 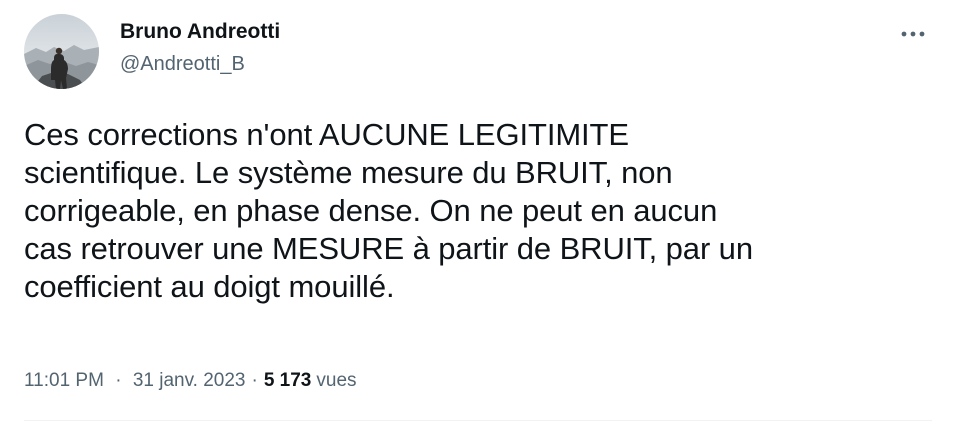 I want to click on tweet-metadata: 11:01 PM · 31 janv. 2023 · 5 173 vues, so click(x=190, y=381).